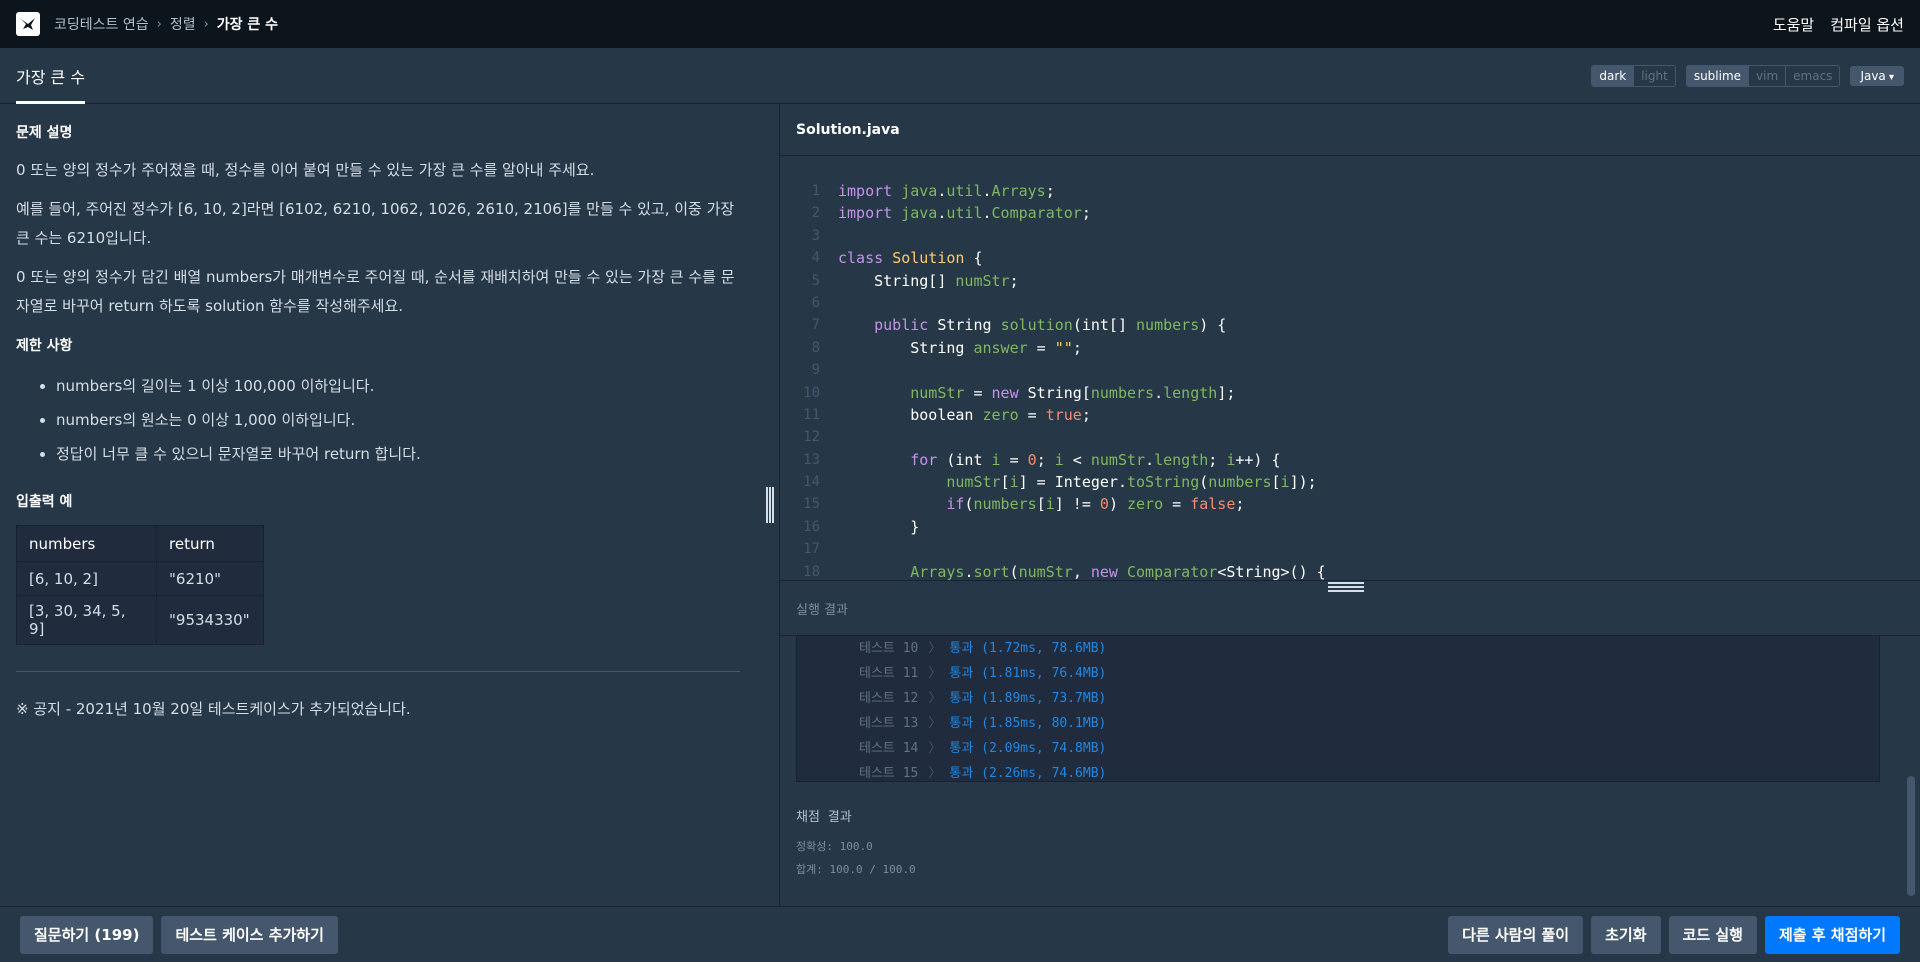  I want to click on list-item: 테스트 12 〉 통과 (1.89ms, 73.7MB), so click(983, 698).